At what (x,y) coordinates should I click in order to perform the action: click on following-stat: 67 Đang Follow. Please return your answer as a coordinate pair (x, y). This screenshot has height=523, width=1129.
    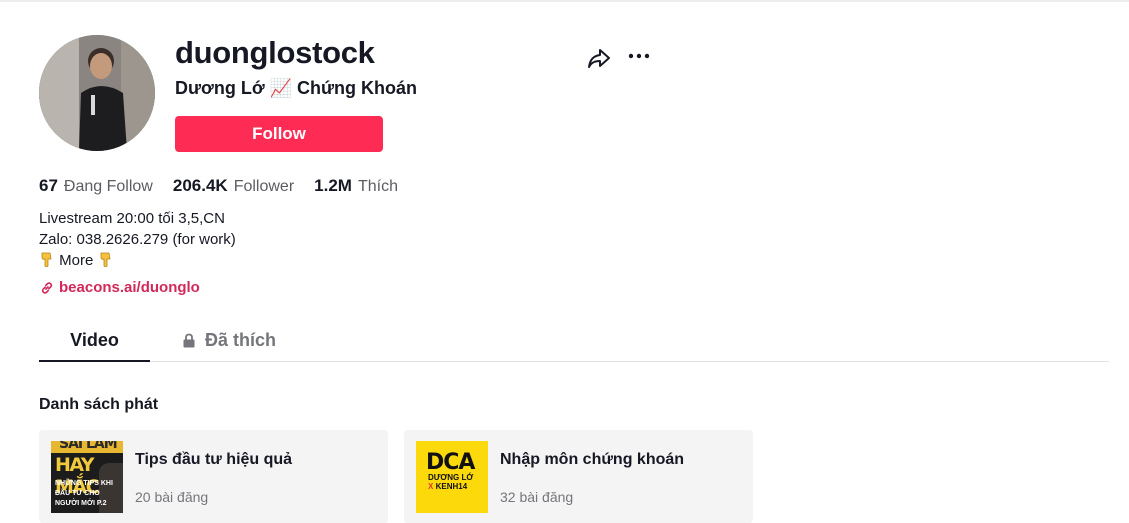
    Looking at the image, I should click on (96, 186).